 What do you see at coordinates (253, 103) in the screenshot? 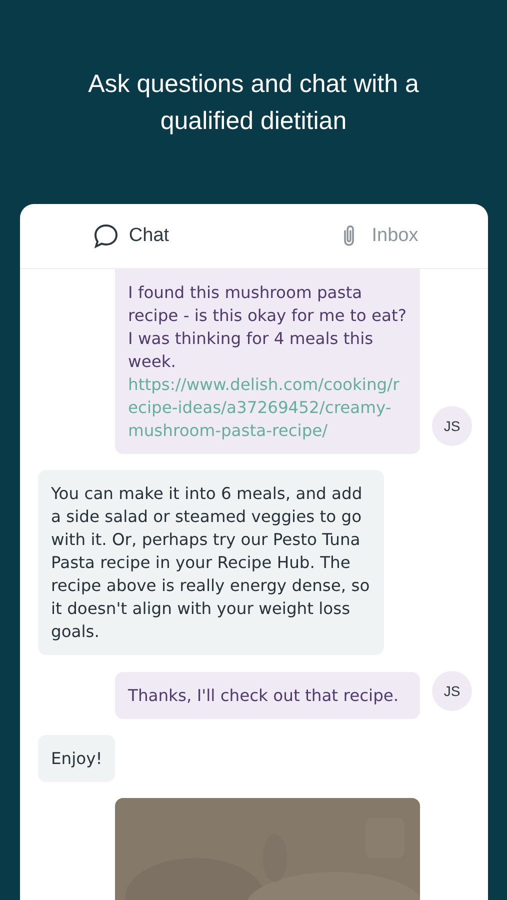
I see `headline: Ask questions and chat with a qualified dietitian` at bounding box center [253, 103].